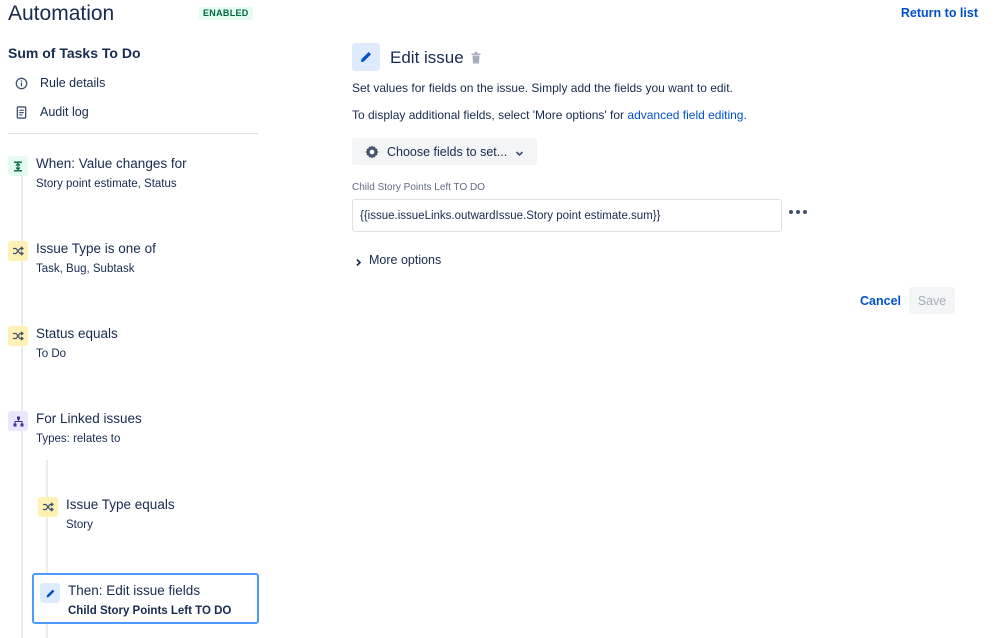 The height and width of the screenshot is (638, 998). I want to click on step-subtitle: To Do, so click(51, 354).